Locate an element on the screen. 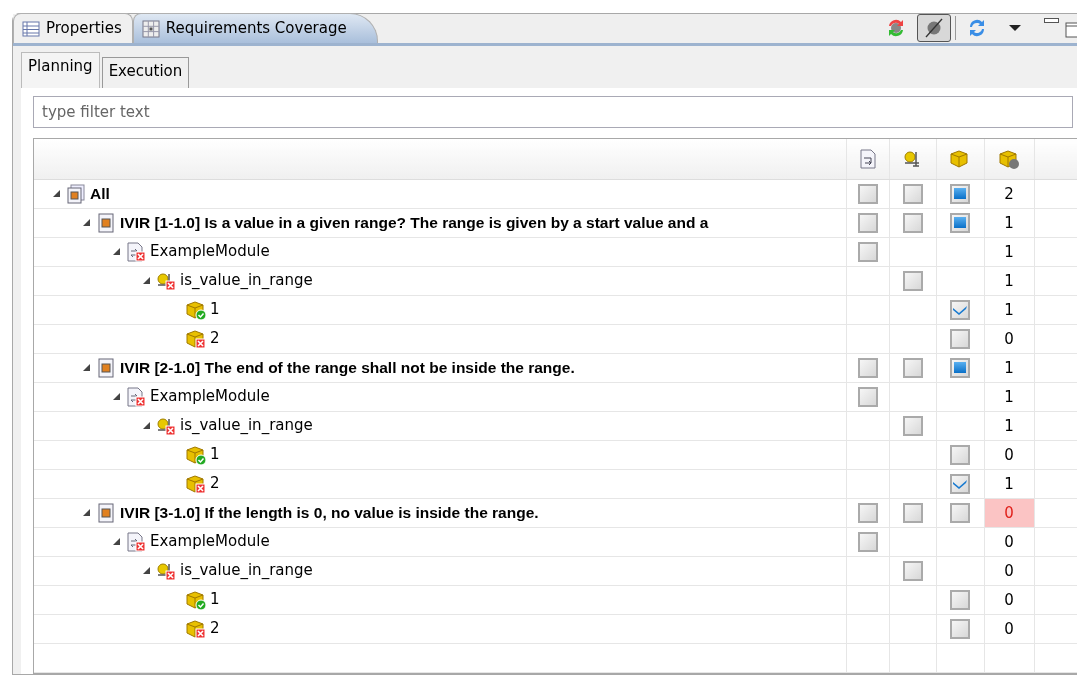 The width and height of the screenshot is (1077, 675). filter-toggle-icon is located at coordinates (934, 28).